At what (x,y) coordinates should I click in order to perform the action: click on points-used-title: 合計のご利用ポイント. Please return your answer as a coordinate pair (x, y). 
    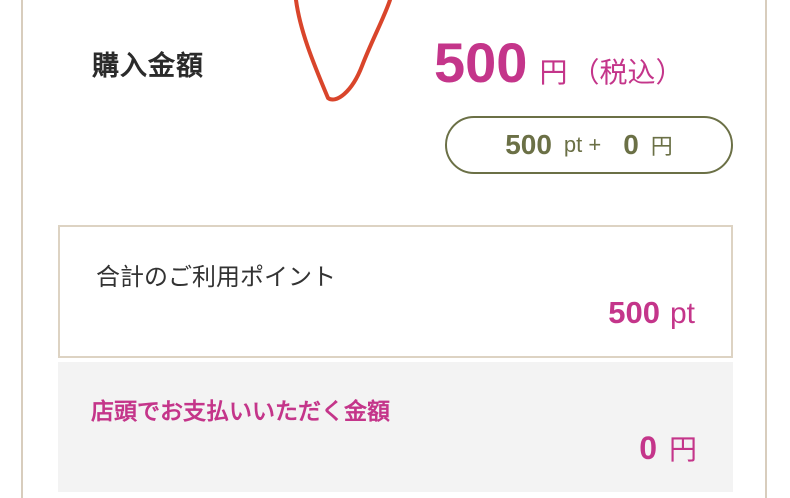
    Looking at the image, I should click on (216, 277).